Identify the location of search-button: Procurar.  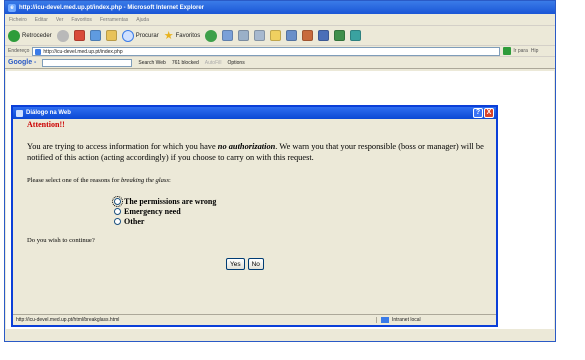
(140, 35).